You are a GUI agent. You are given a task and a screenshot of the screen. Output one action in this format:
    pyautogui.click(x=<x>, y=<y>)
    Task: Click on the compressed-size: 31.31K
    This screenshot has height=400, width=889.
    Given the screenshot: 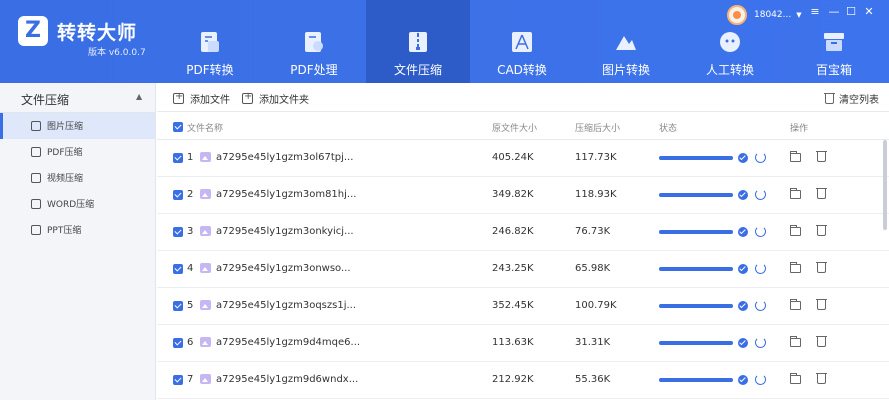 What is the action you would take?
    pyautogui.click(x=593, y=342)
    